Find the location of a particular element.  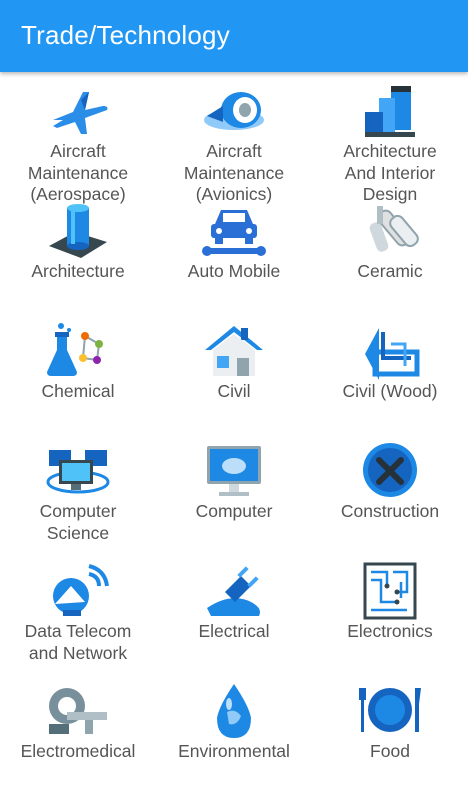

tile-construction: Construction is located at coordinates (390, 498).